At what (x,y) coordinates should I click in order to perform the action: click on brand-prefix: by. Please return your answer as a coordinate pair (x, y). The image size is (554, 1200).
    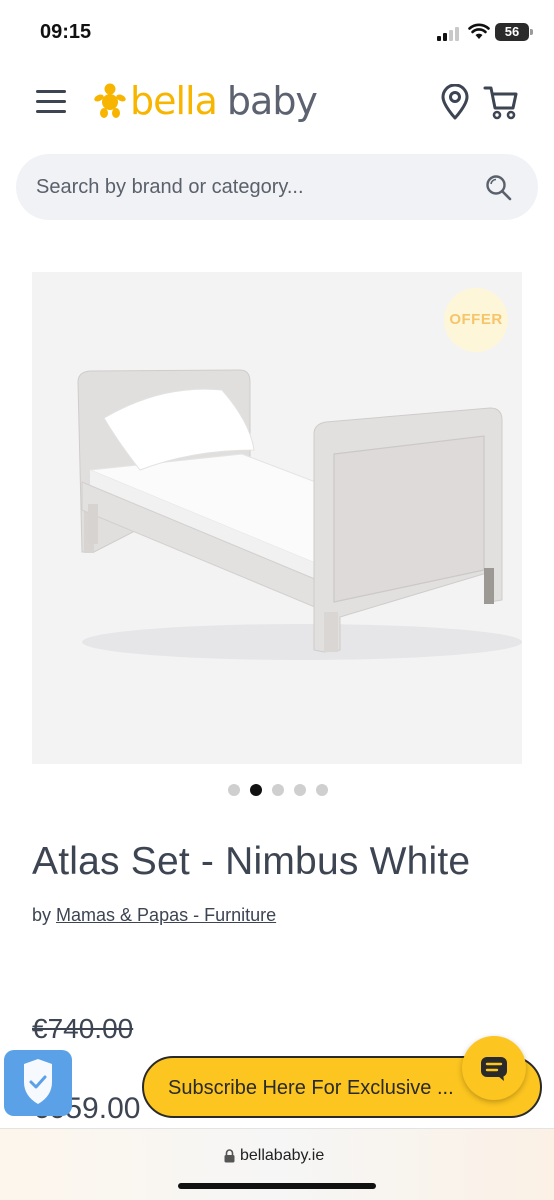
    Looking at the image, I should click on (42, 915).